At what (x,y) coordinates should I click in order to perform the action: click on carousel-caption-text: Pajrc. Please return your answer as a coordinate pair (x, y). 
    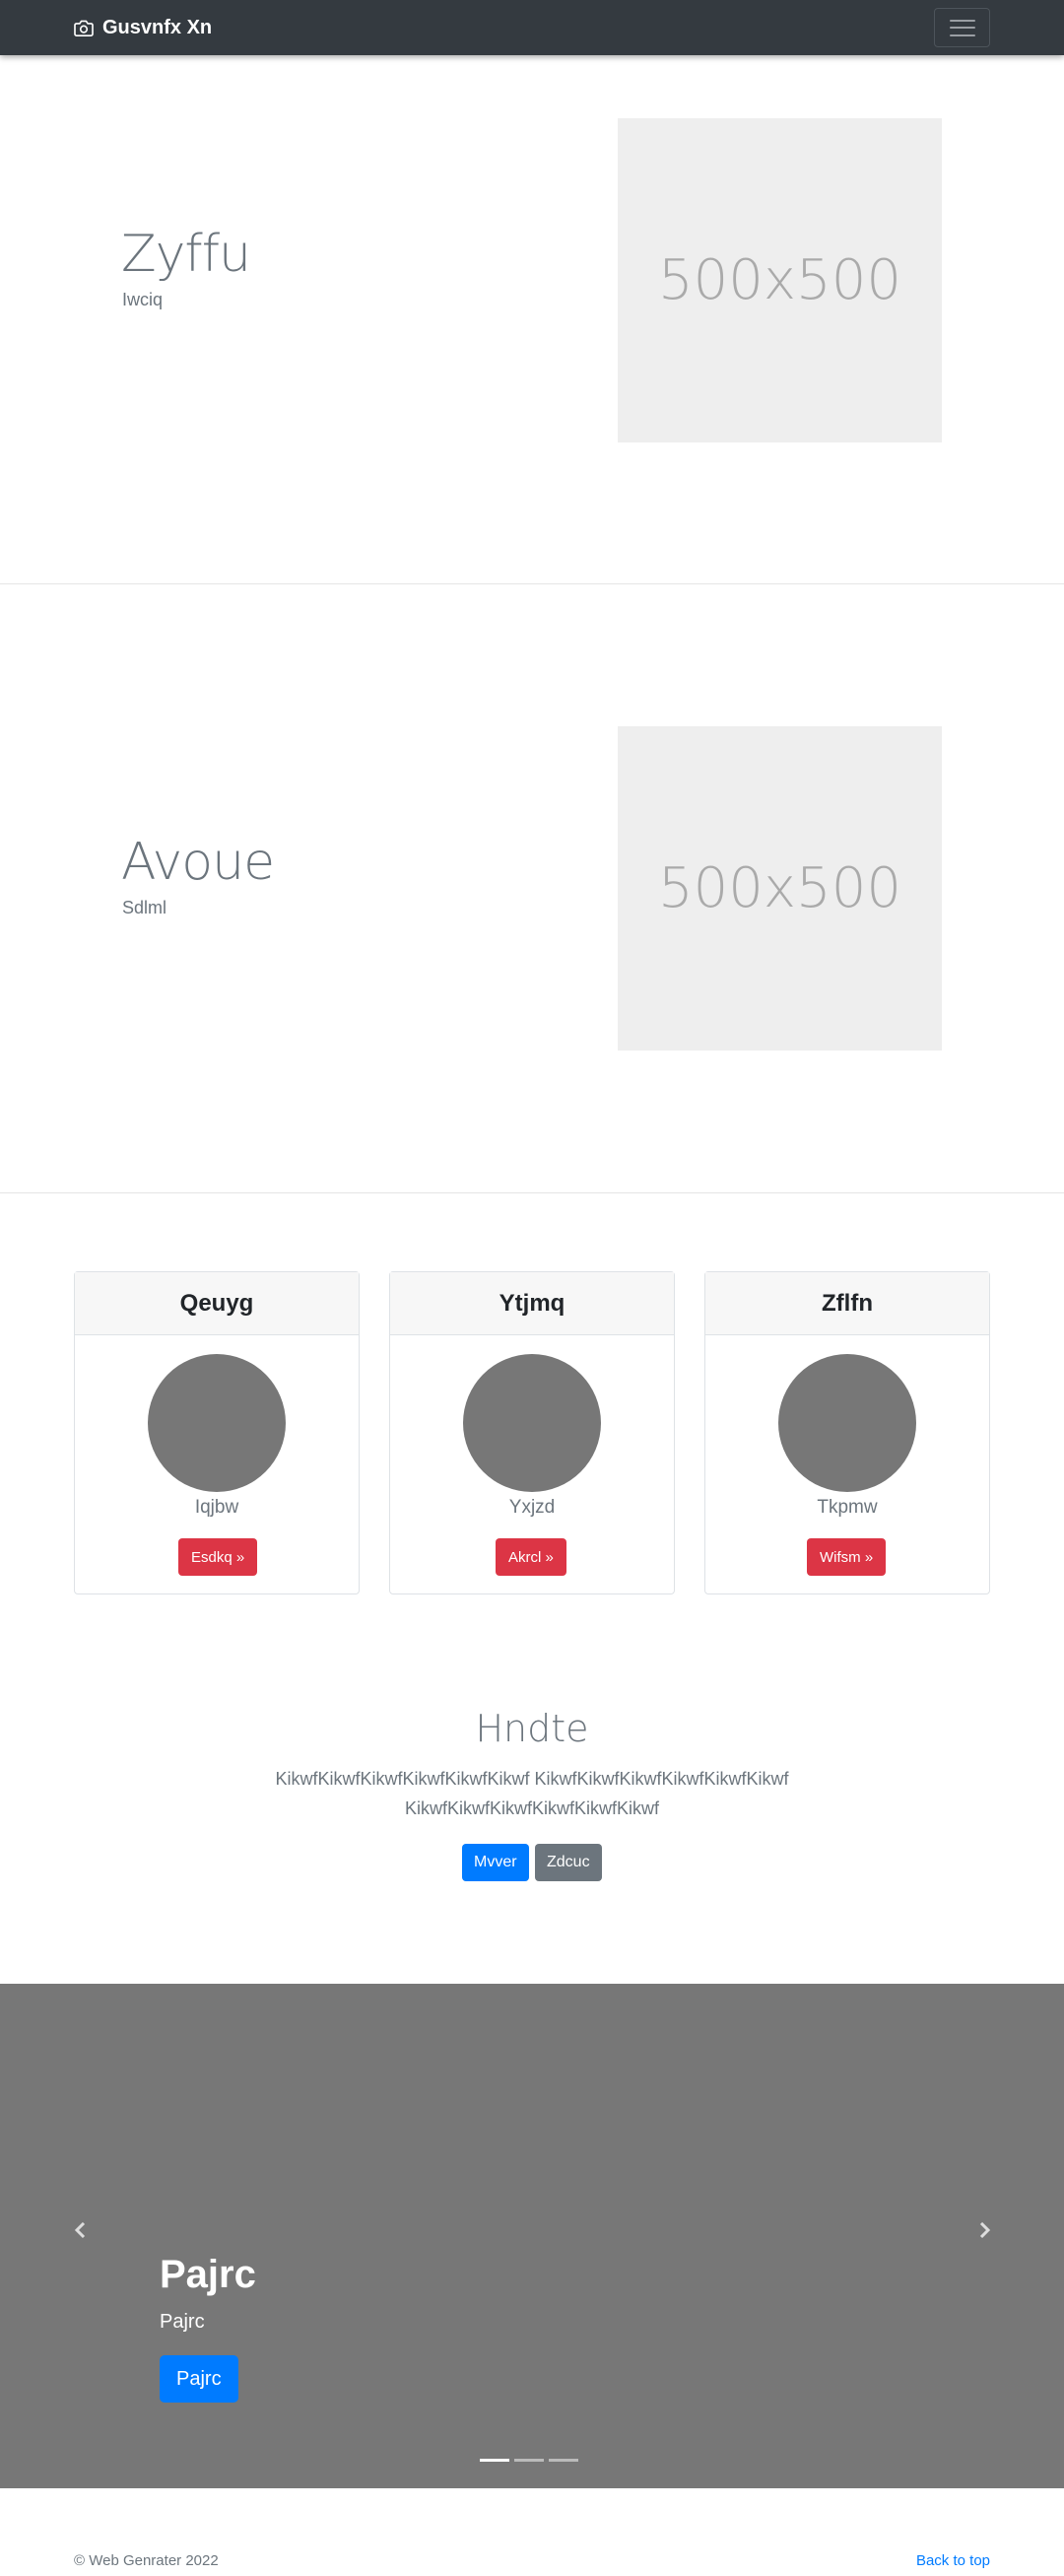
    Looking at the image, I should click on (183, 2322).